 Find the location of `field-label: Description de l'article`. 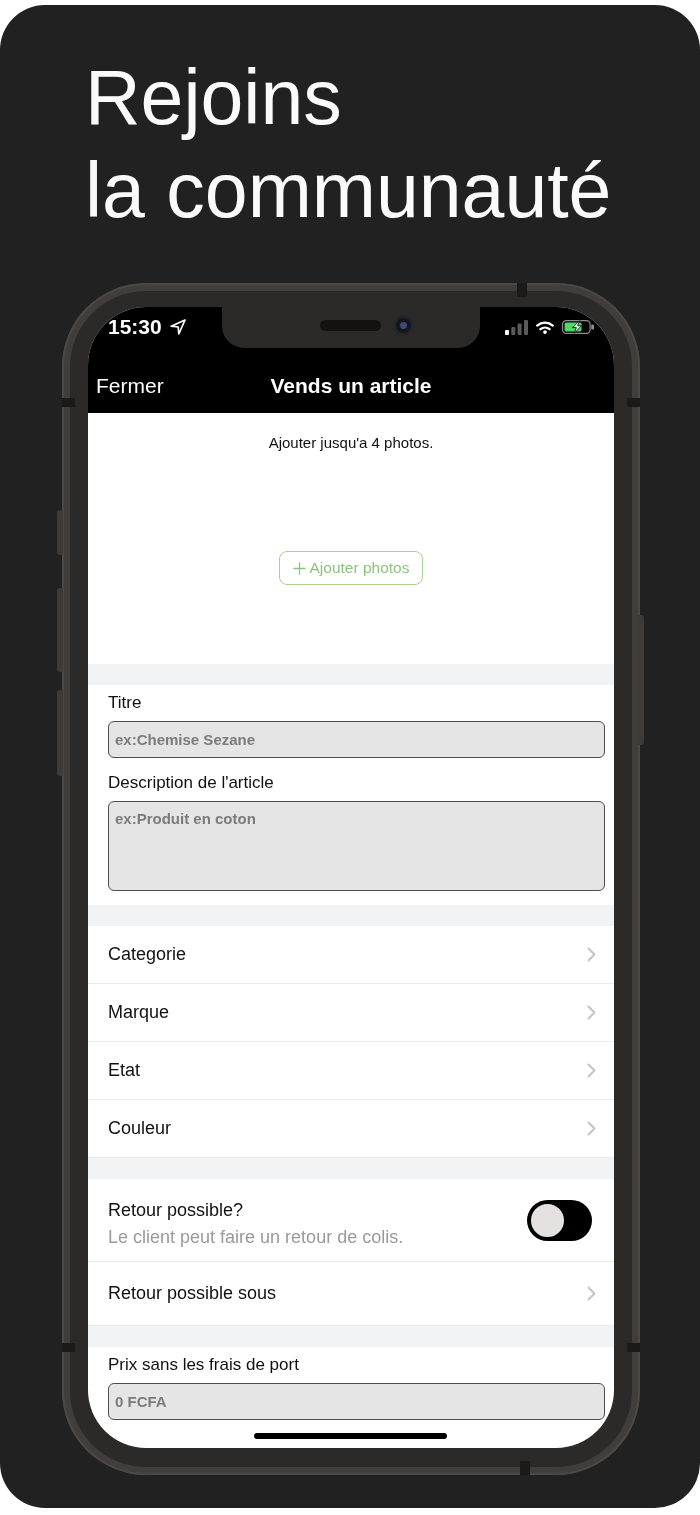

field-label: Description de l'article is located at coordinates (191, 783).